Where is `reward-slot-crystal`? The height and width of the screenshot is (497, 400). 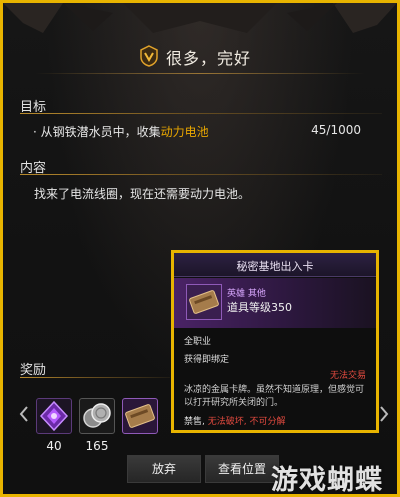
reward-slot-crystal is located at coordinates (54, 416).